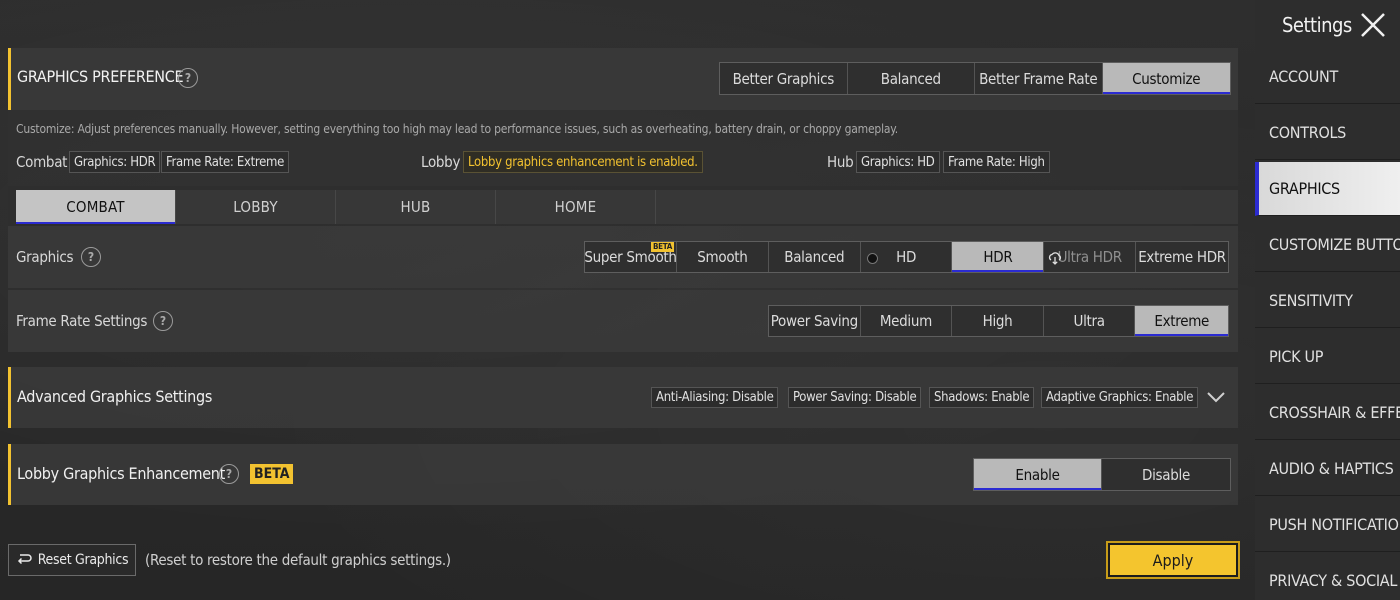  What do you see at coordinates (715, 397) in the screenshot?
I see `anti-aliasing-tag: Anti-Aliasing: Disable` at bounding box center [715, 397].